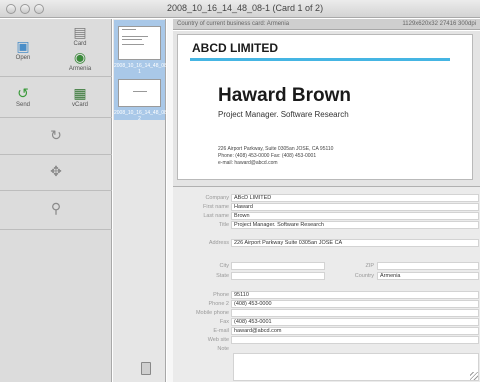 This screenshot has width=480, height=382. I want to click on card-button: ▤ Card, so click(80, 36).